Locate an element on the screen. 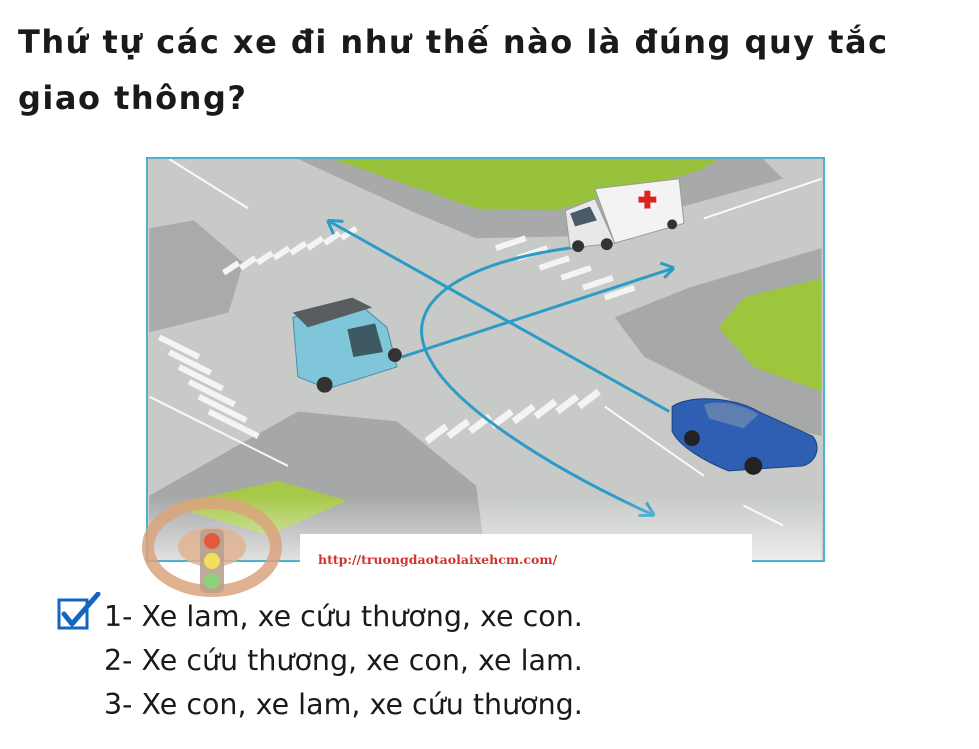 This screenshot has height=749, width=979. answer-option-2: 2- Xe cứu thương, xe con, xe lam. is located at coordinates (343, 661).